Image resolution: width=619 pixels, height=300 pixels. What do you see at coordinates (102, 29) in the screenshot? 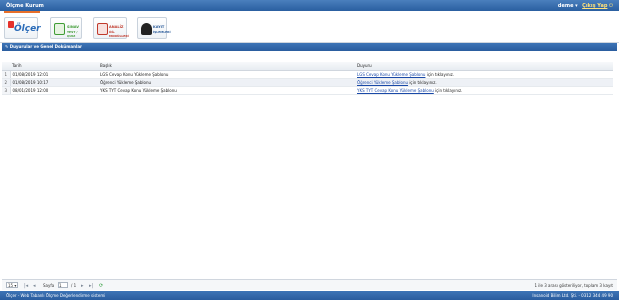
I see `analysis-icon` at bounding box center [102, 29].